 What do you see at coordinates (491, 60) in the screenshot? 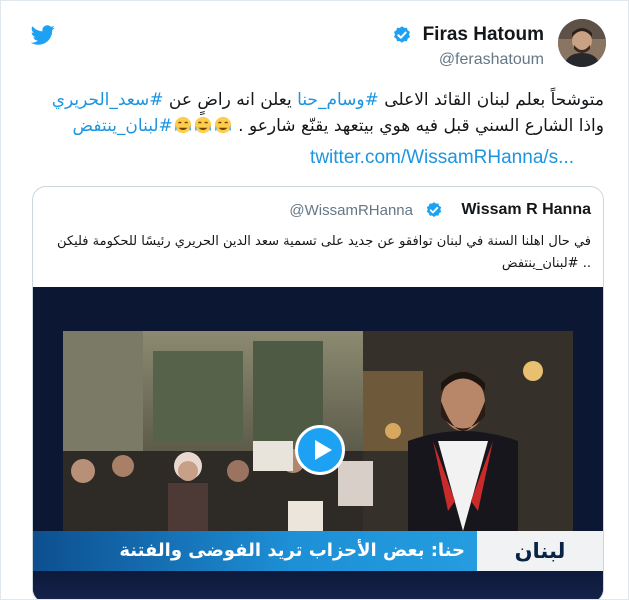
I see `author-handle: @ferashatoum` at bounding box center [491, 60].